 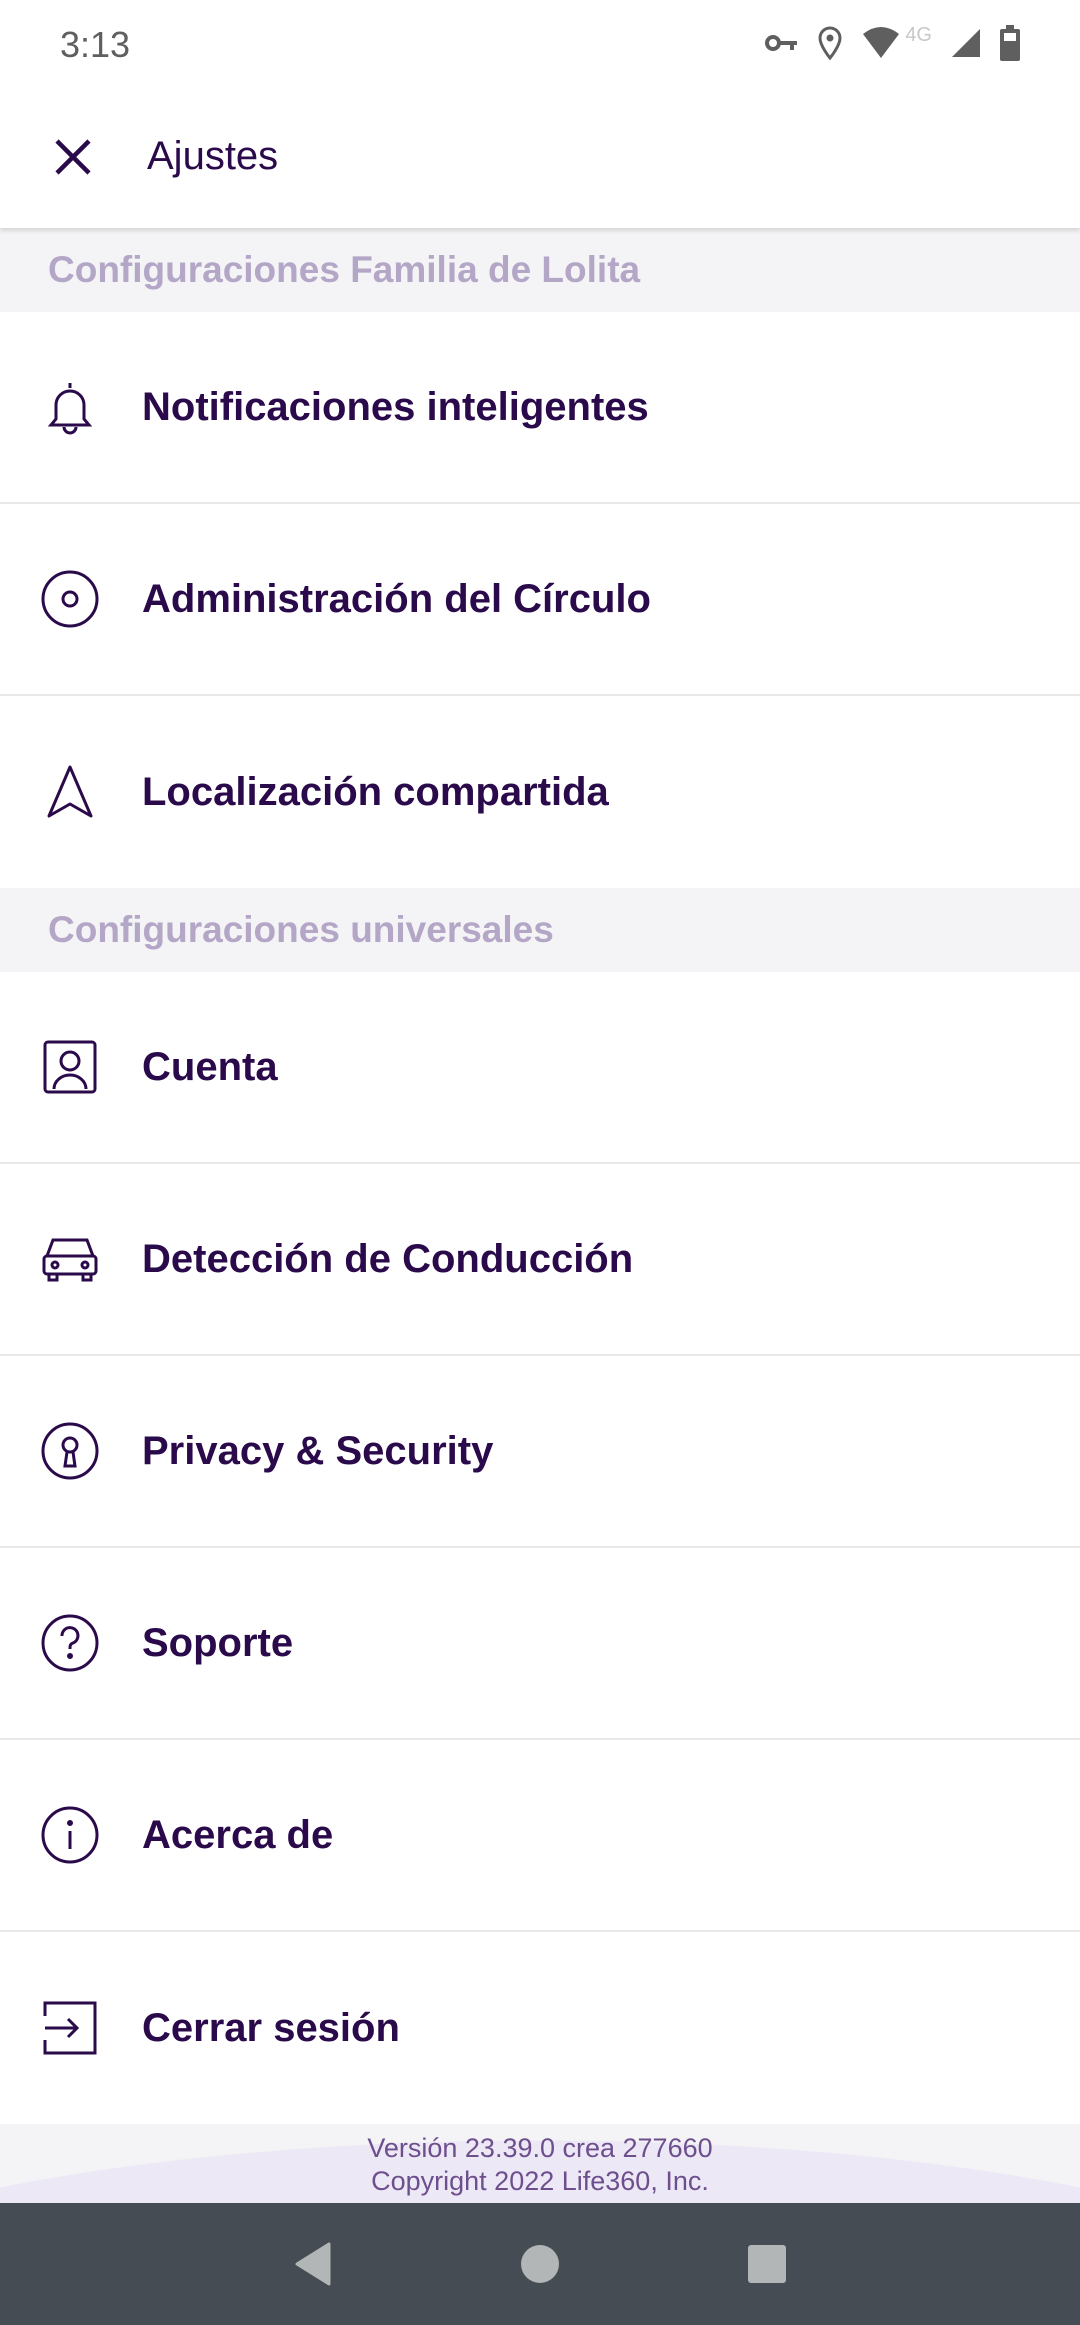 What do you see at coordinates (966, 42) in the screenshot?
I see `signal-icon` at bounding box center [966, 42].